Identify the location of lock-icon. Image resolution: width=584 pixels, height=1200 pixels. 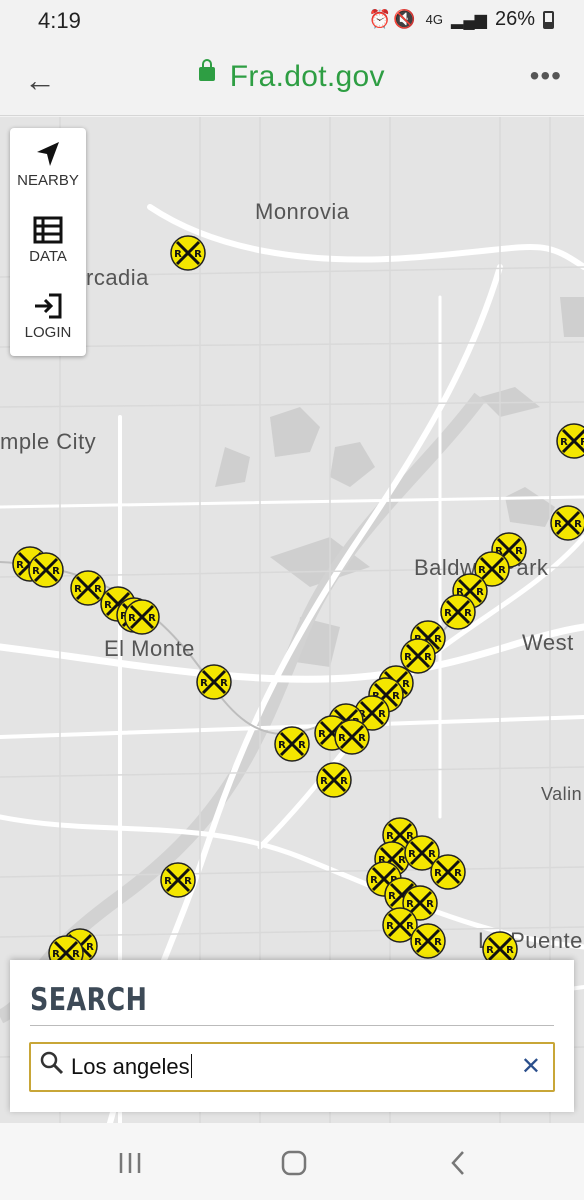
(207, 70).